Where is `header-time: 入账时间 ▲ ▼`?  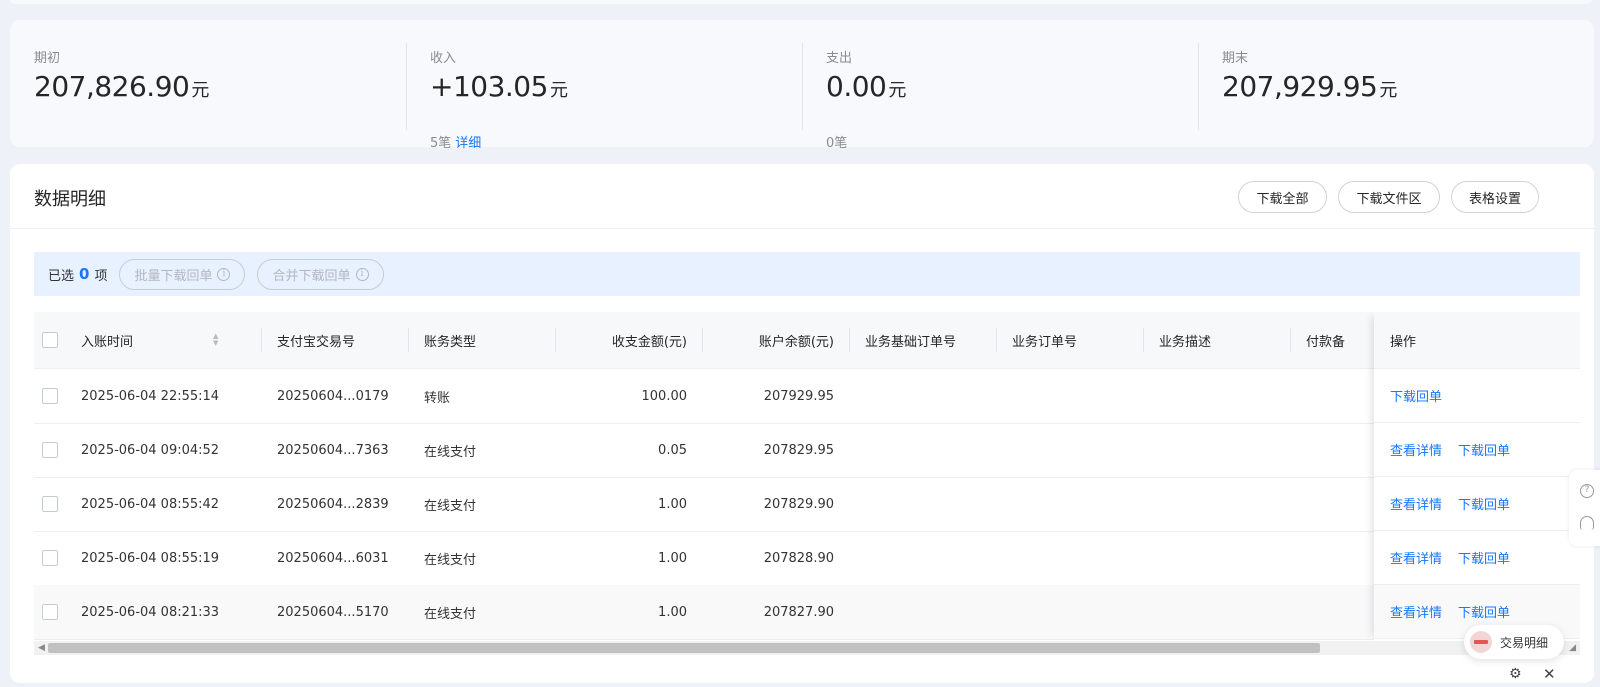 header-time: 入账时间 ▲ ▼ is located at coordinates (166, 340).